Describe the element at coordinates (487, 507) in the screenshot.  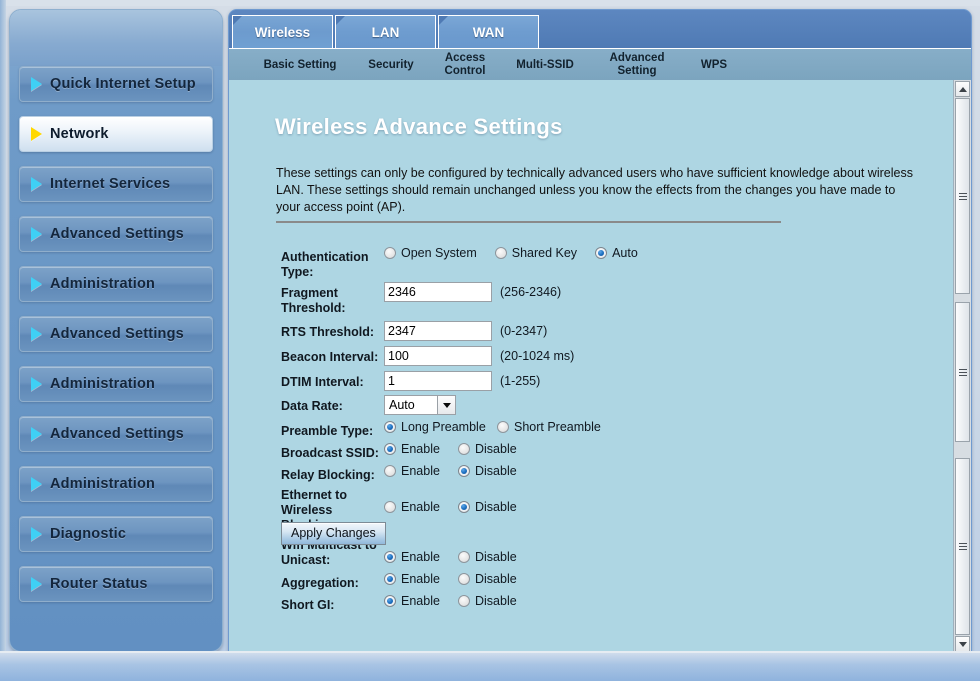
I see `radio-eth-wireless-blocking-disable: Disable` at that location.